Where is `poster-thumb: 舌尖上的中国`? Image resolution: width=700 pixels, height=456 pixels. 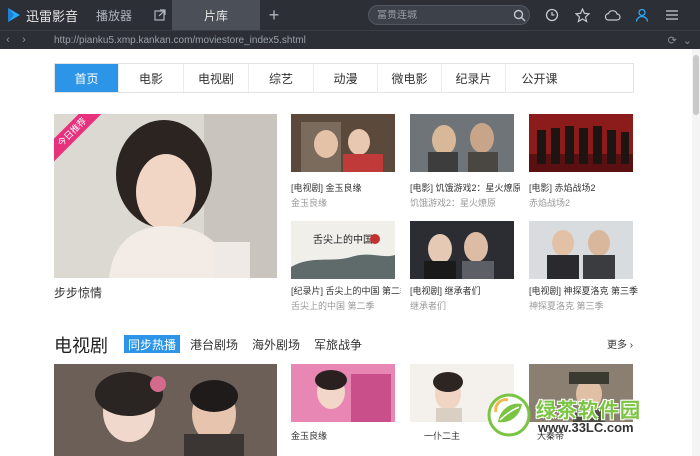
poster-thumb: 舌尖上的中国 is located at coordinates (343, 250).